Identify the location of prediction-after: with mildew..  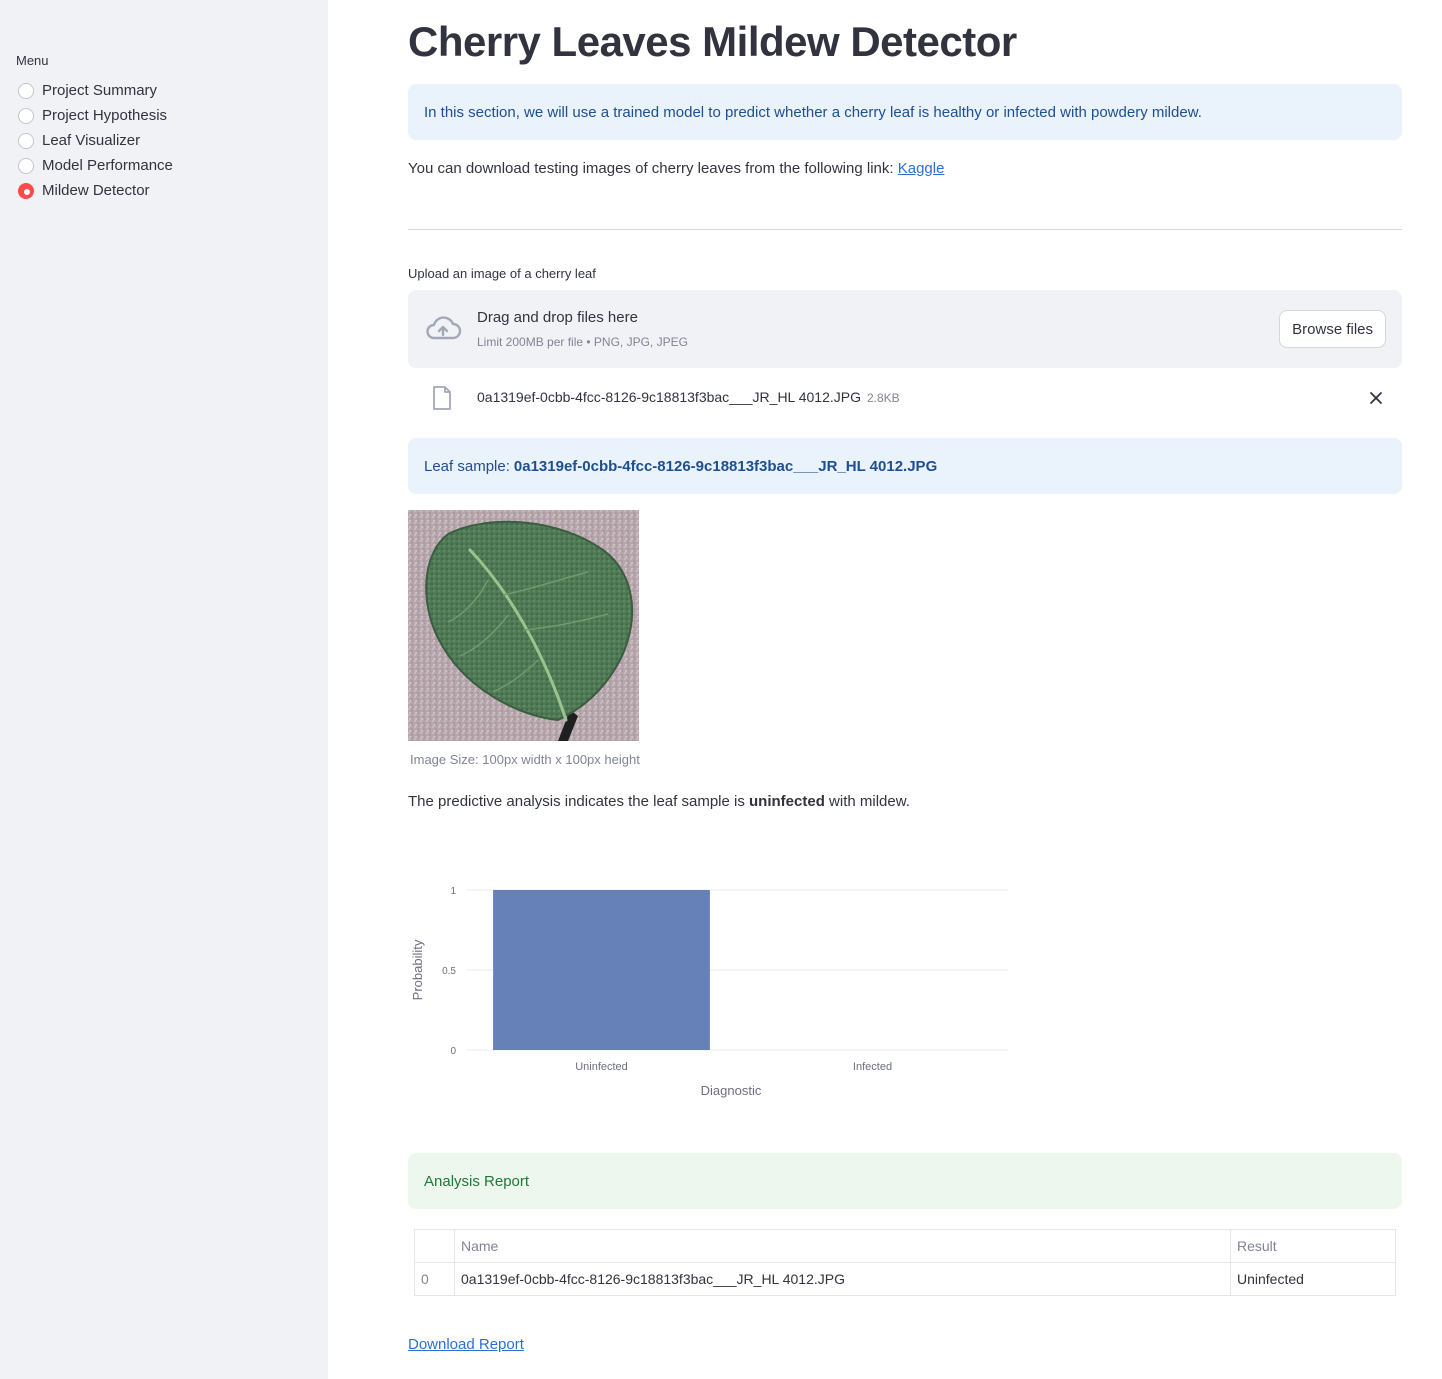
(867, 801).